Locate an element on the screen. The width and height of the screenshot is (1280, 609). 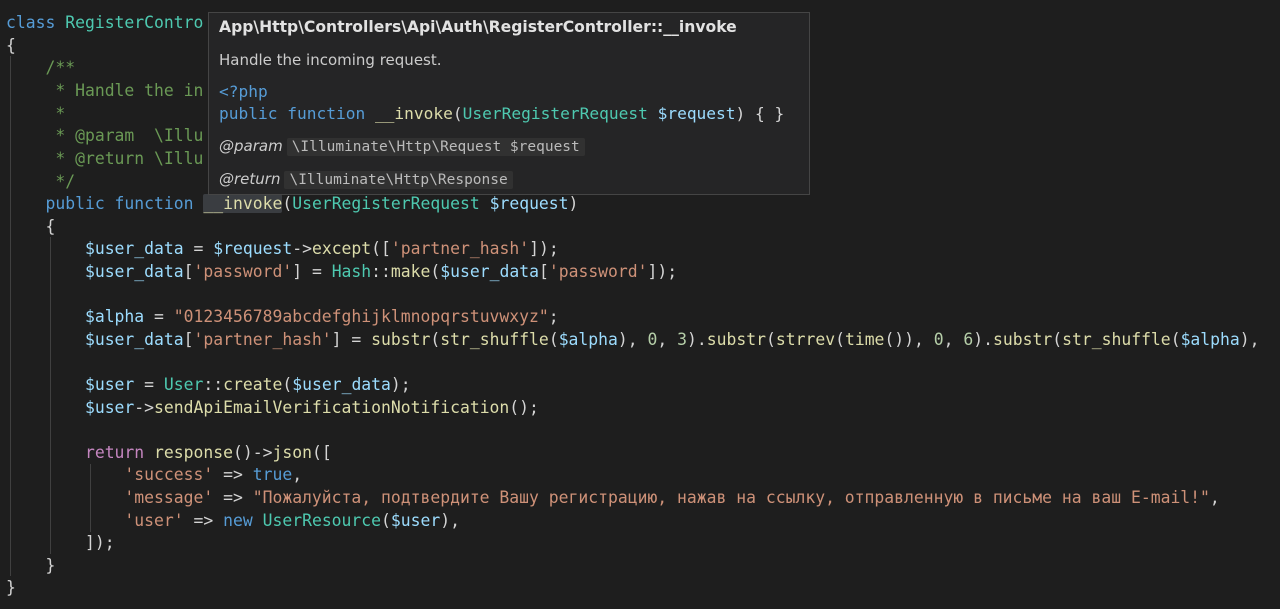
code-line-6: * @param \Illu is located at coordinates (124, 135).